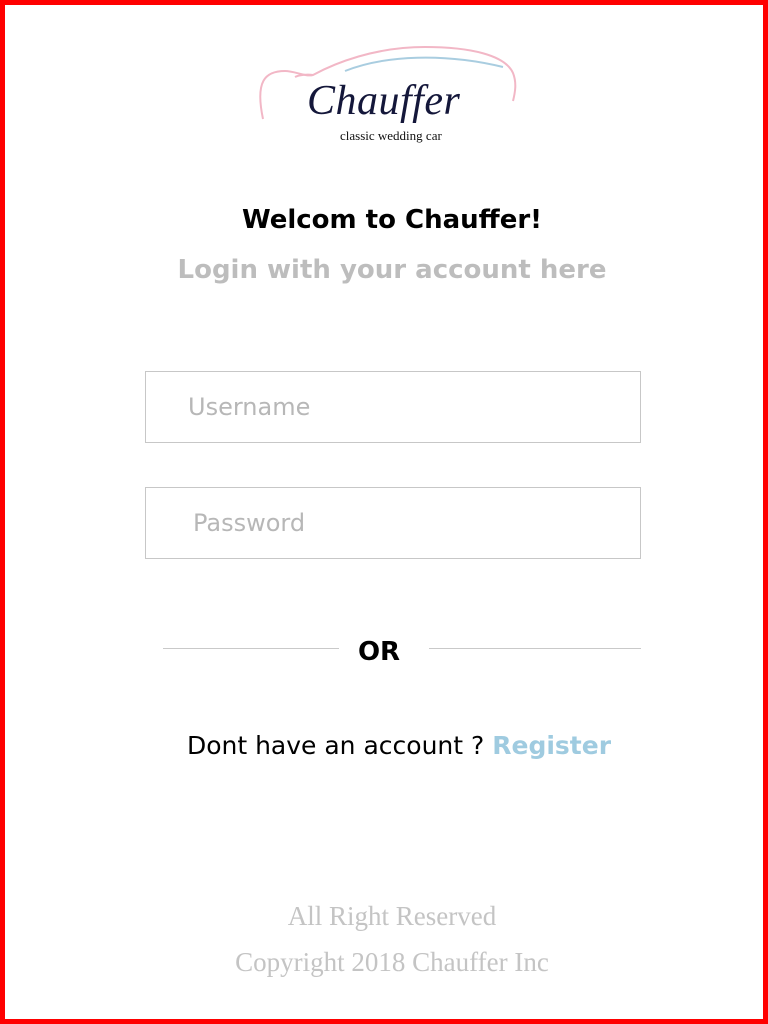  What do you see at coordinates (391, 135) in the screenshot?
I see `logo-tagline: classic wedding car` at bounding box center [391, 135].